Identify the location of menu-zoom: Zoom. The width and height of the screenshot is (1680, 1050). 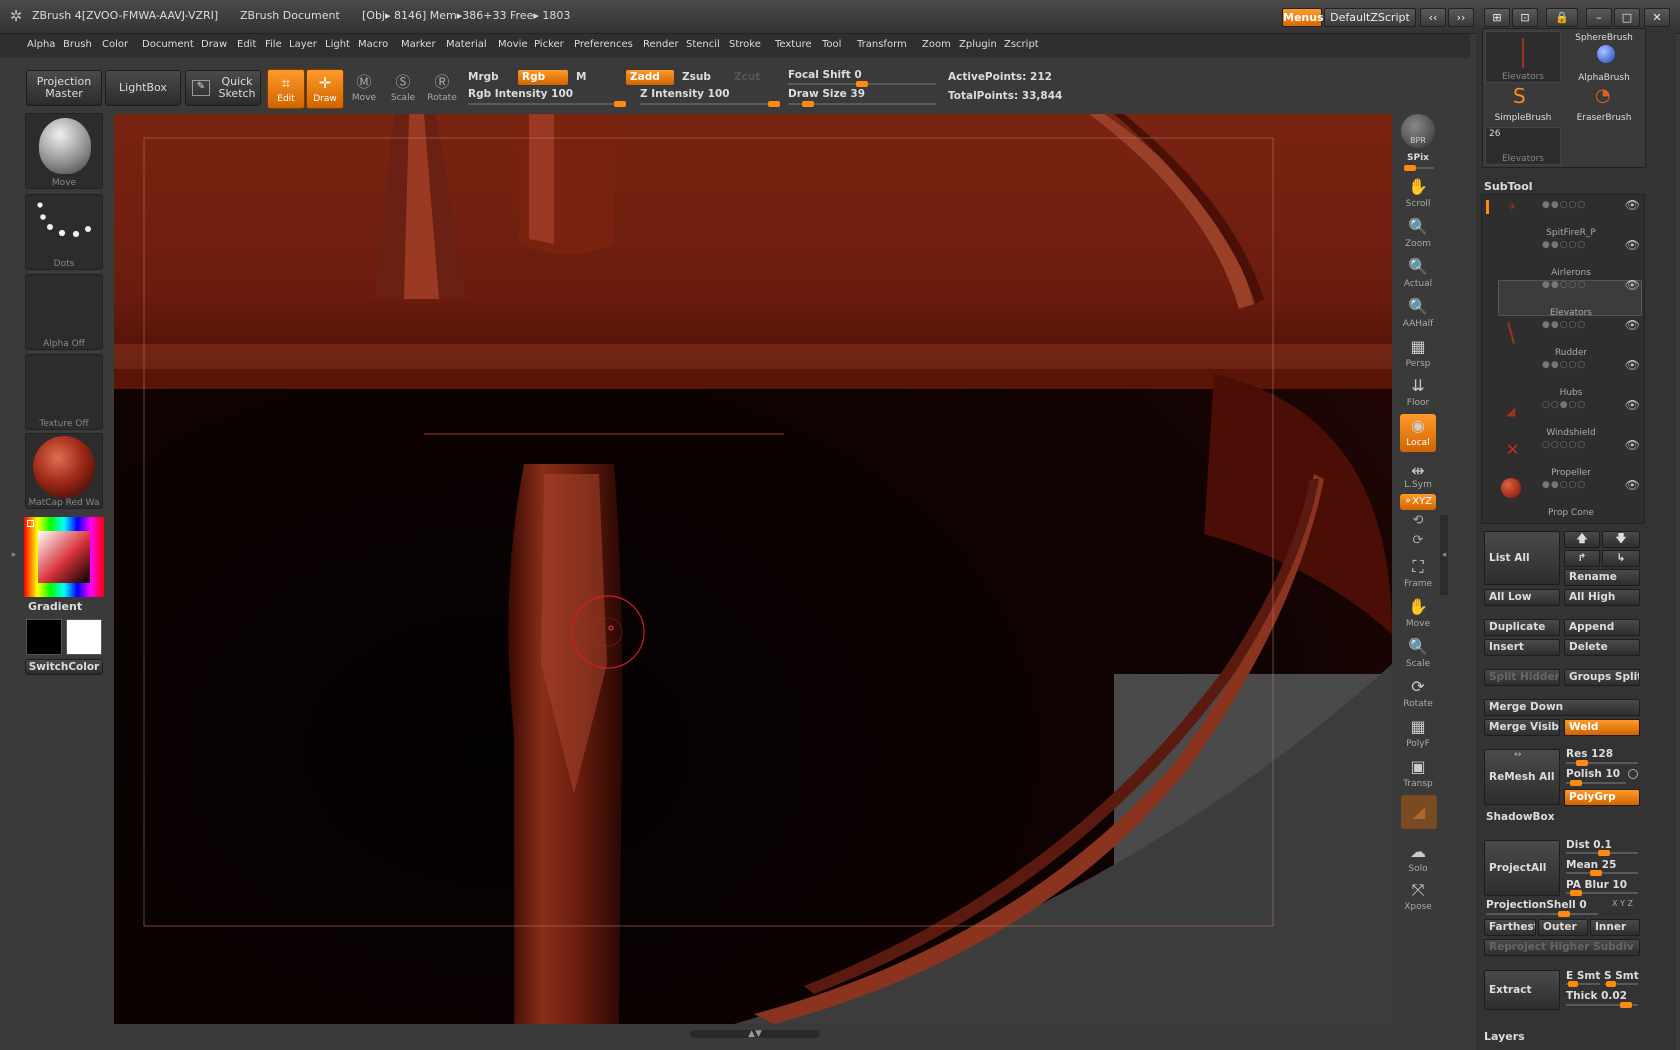
(936, 44).